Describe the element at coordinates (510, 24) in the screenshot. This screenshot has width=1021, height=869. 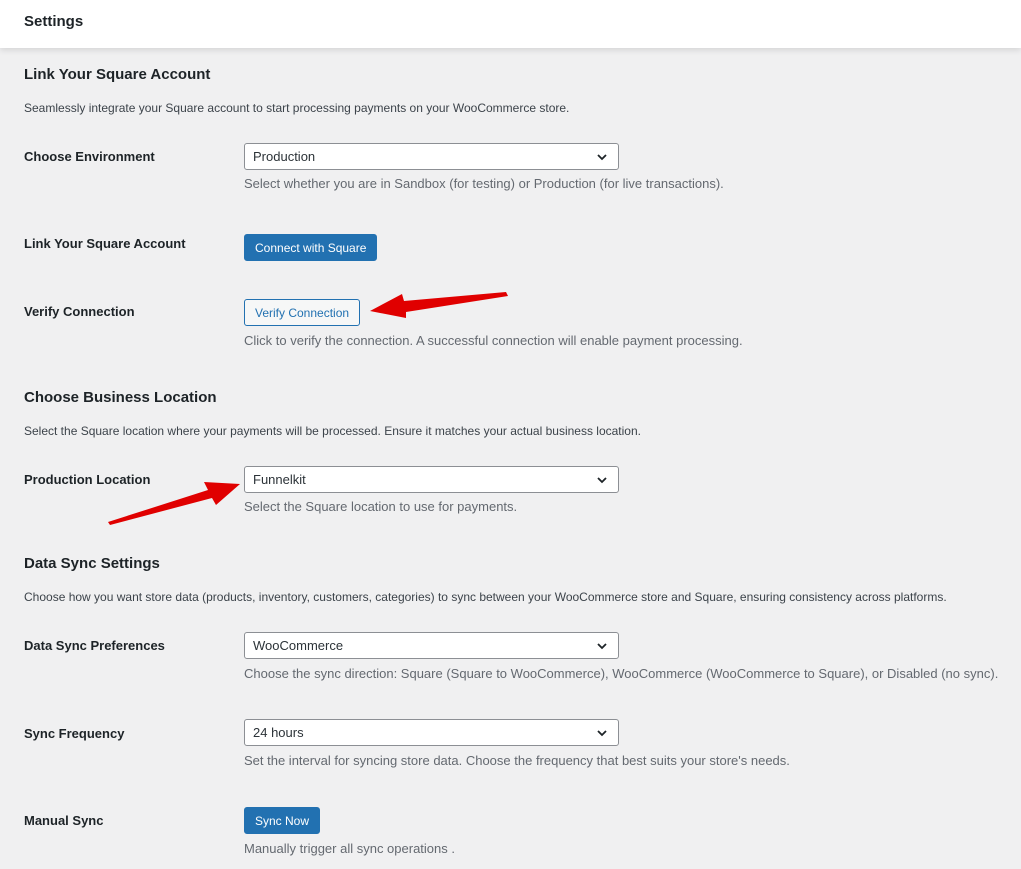
I see `page-header: Settings` at that location.